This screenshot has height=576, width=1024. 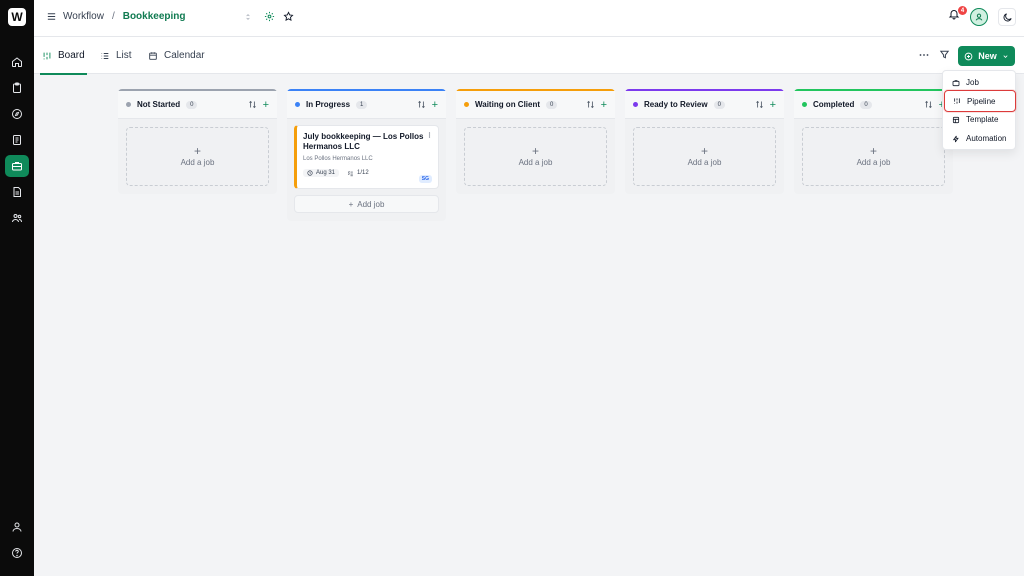 I want to click on column-title: Not Started, so click(x=159, y=104).